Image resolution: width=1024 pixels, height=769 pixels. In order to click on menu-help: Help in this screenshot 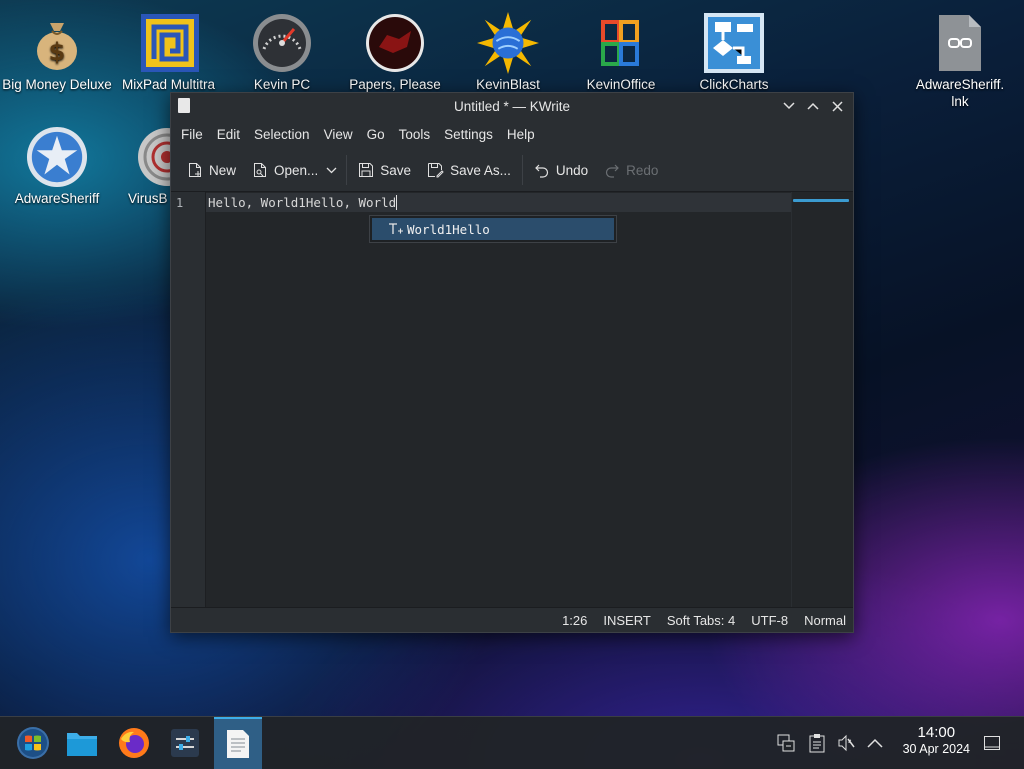, I will do `click(521, 134)`.